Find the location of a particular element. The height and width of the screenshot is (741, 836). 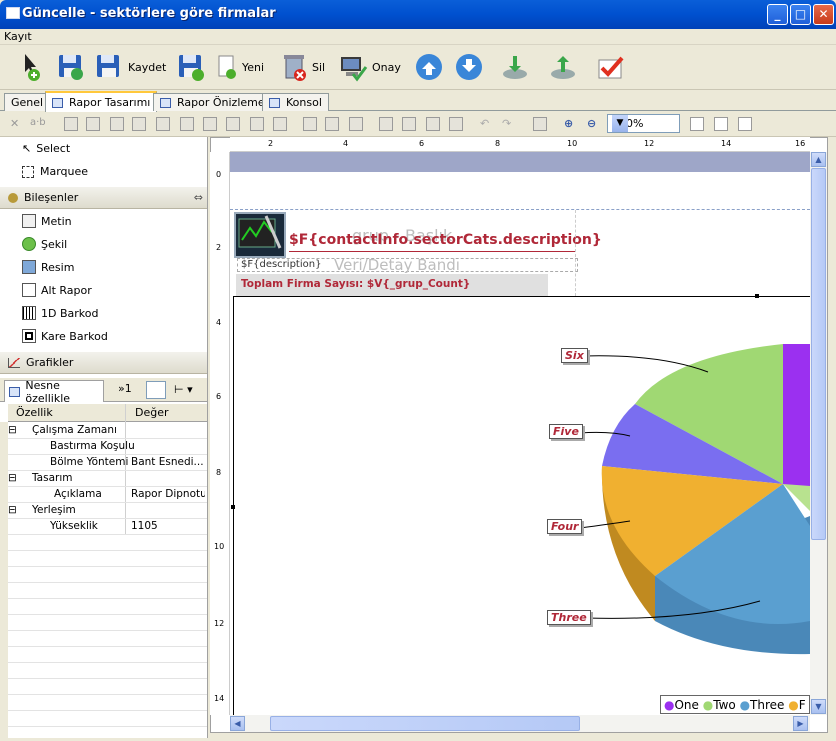

new-document-button: Yeni is located at coordinates (240, 67).